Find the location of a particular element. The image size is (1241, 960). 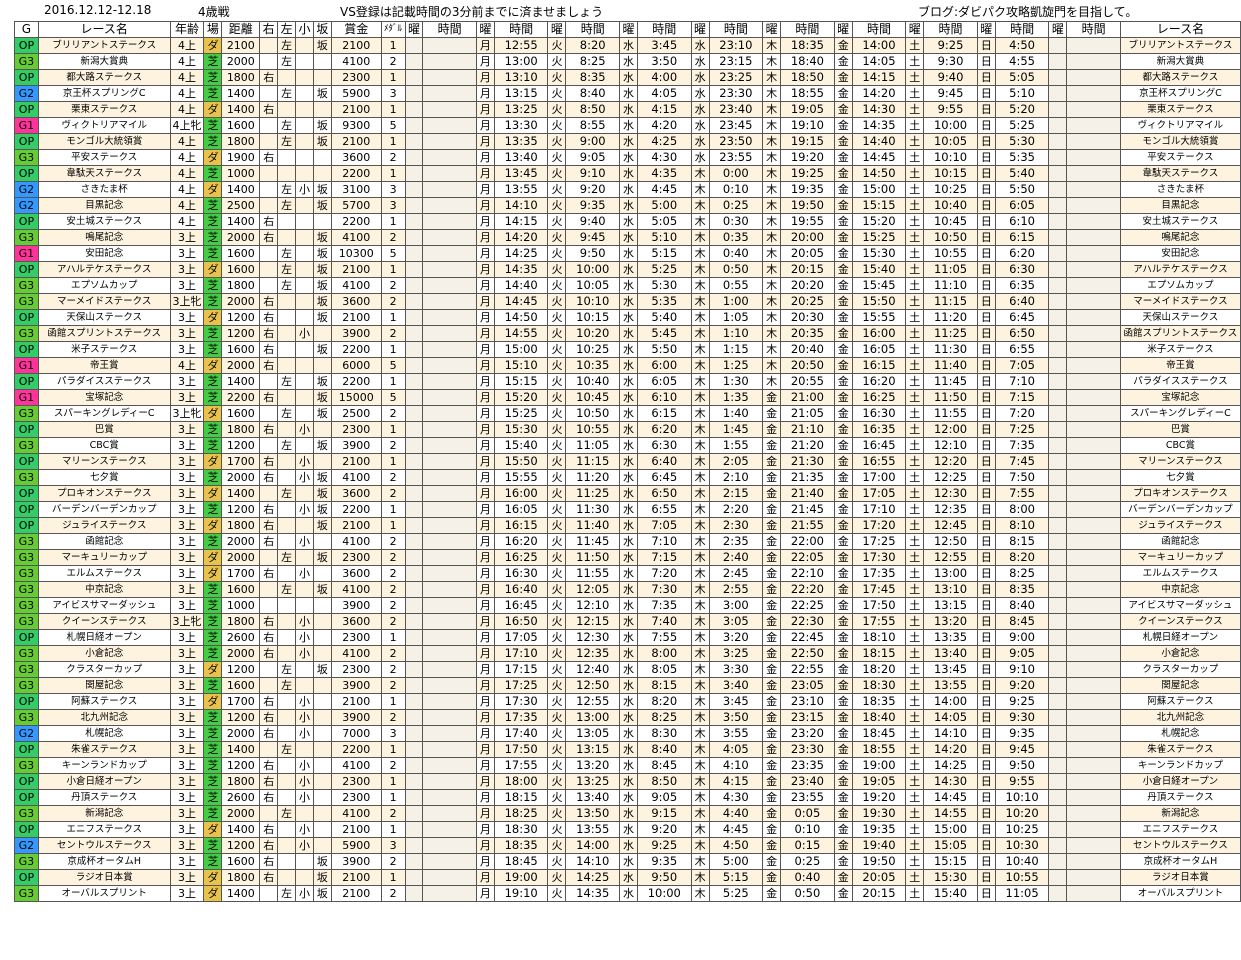

time-cell: 12:10 is located at coordinates (950, 445).